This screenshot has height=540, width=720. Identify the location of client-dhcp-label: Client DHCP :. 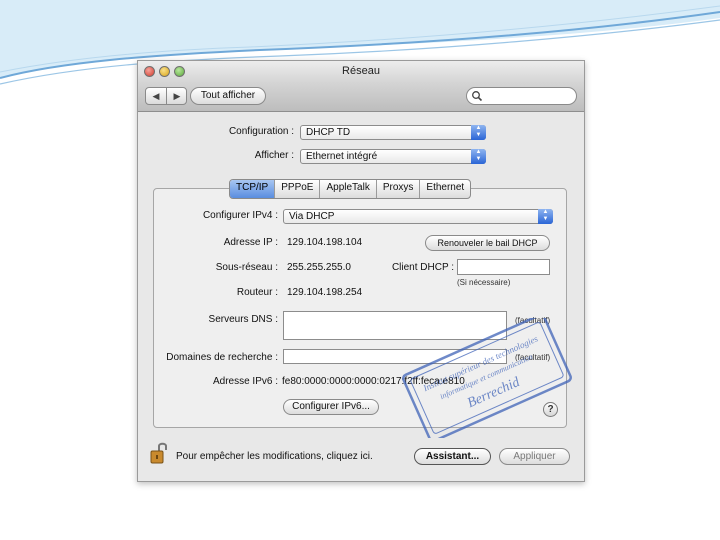
(422, 267).